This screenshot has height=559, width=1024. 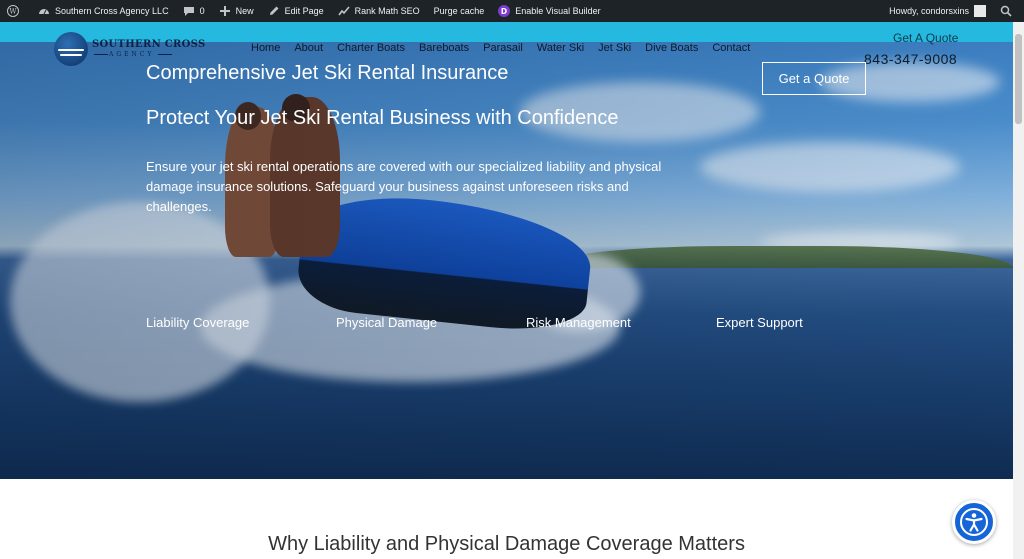 What do you see at coordinates (578, 322) in the screenshot?
I see `feature-risk-management: Risk Management` at bounding box center [578, 322].